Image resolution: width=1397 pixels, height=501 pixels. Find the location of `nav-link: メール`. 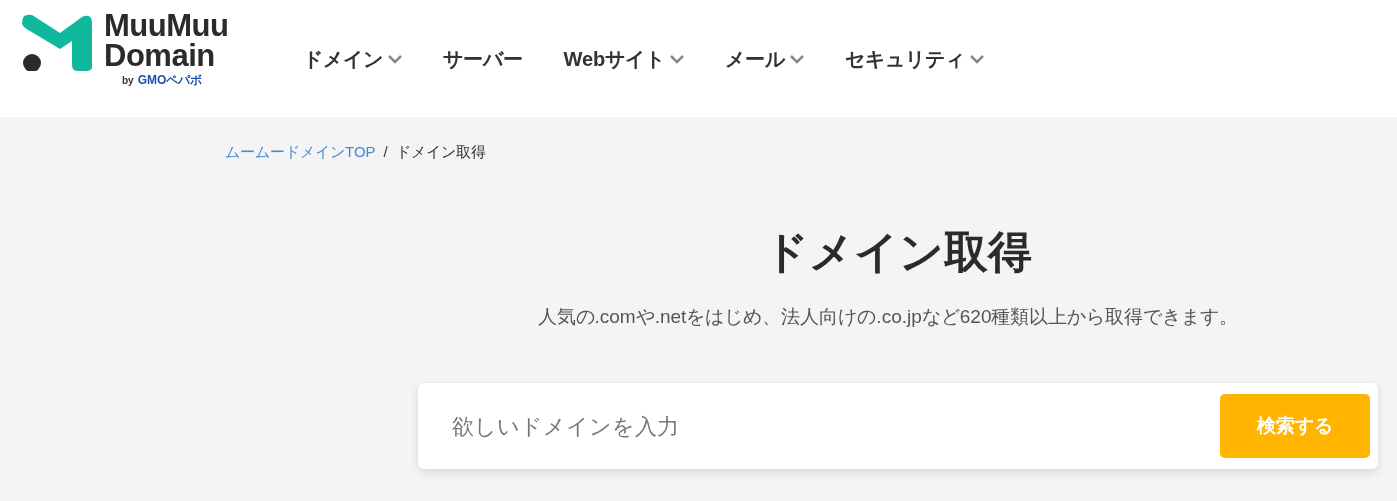

nav-link: メール is located at coordinates (765, 58).